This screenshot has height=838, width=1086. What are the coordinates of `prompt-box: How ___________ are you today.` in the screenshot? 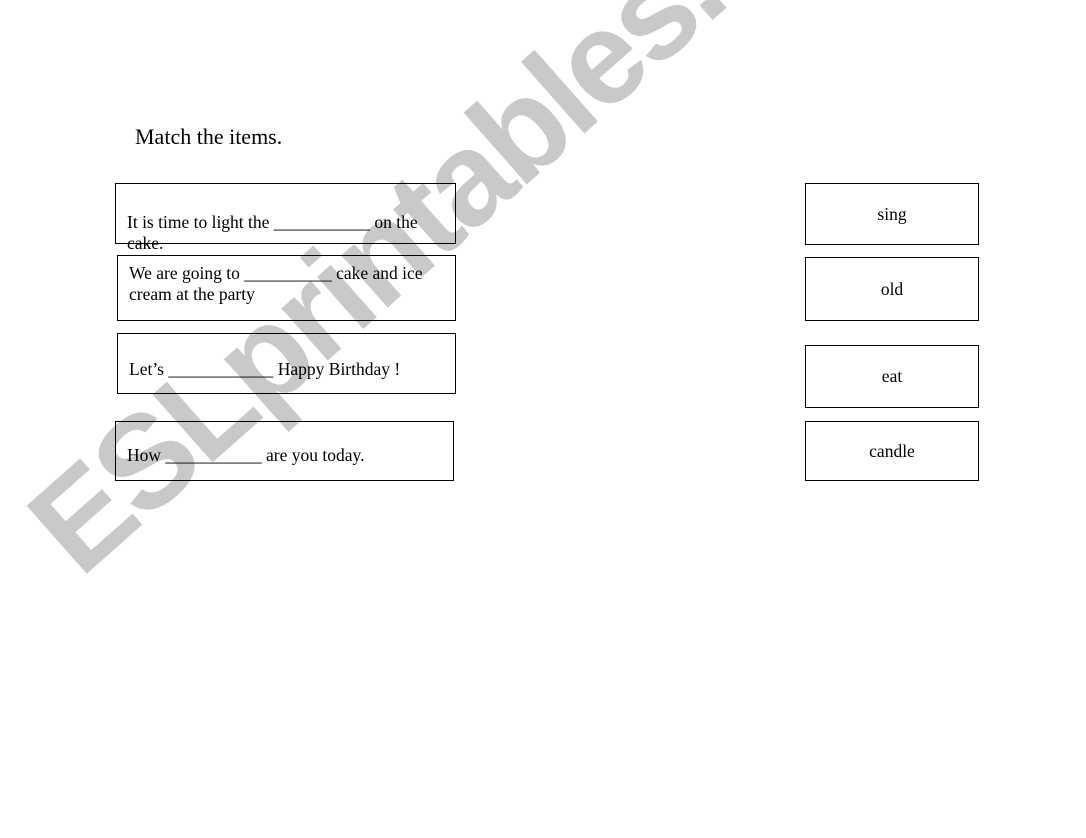 It's located at (284, 451).